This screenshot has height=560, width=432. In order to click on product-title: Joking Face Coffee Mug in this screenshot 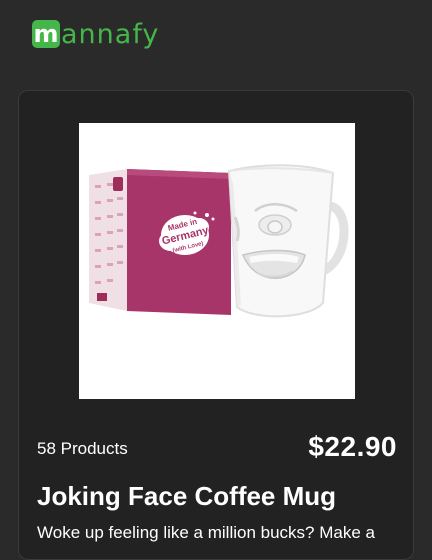, I will do `click(186, 496)`.